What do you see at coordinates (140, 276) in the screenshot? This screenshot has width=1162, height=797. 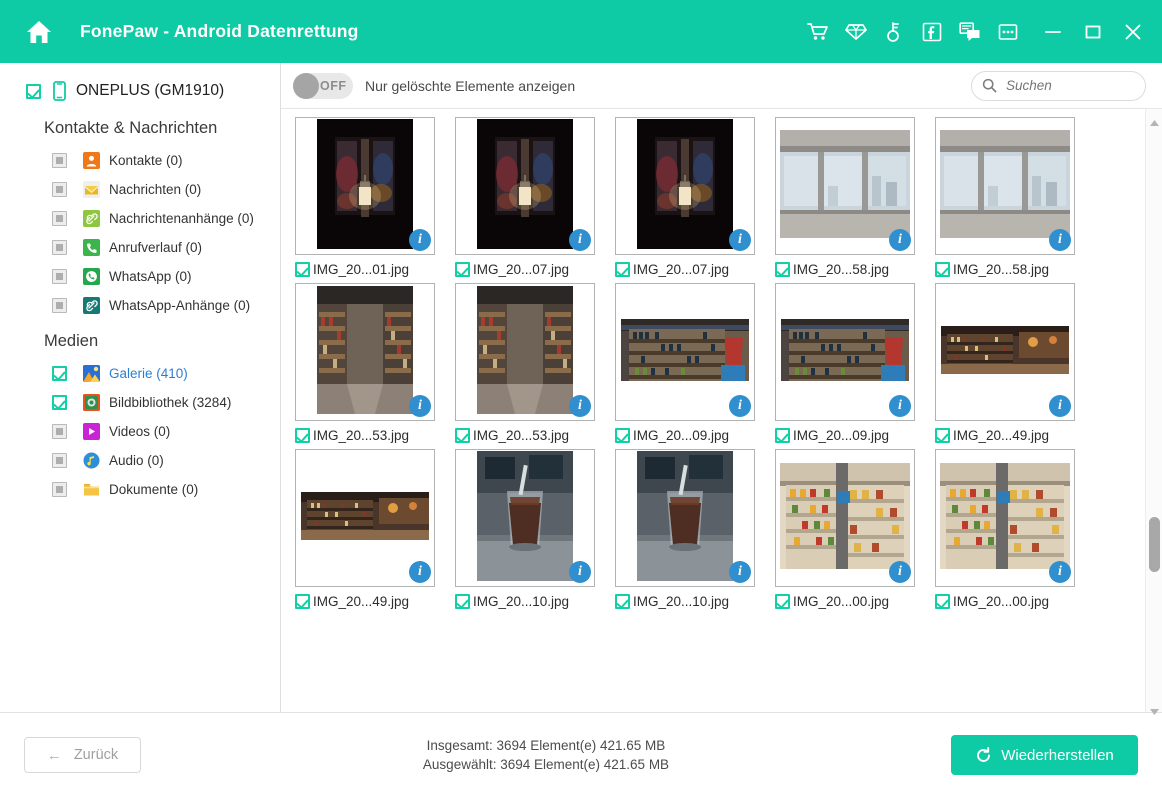 I see `sidebar-item-whatsapp: WhatsApp (0)` at bounding box center [140, 276].